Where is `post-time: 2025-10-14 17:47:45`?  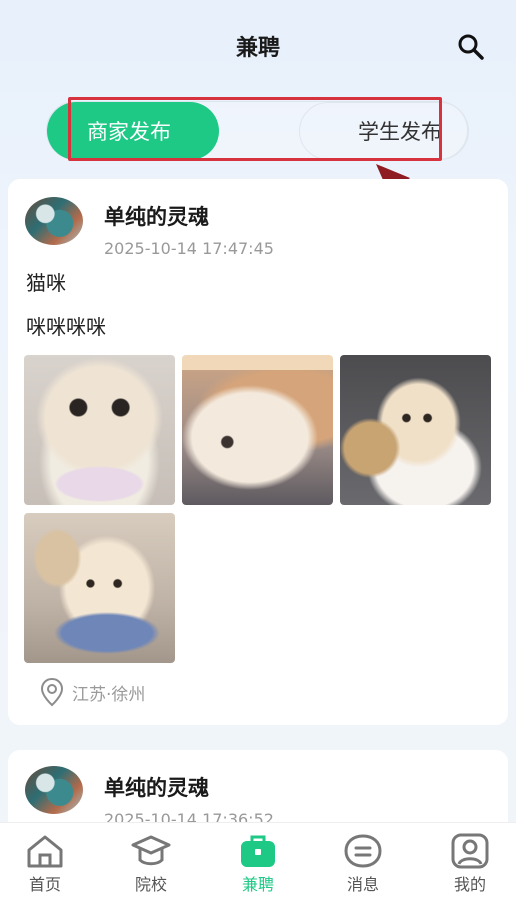
post-time: 2025-10-14 17:47:45 is located at coordinates (189, 248).